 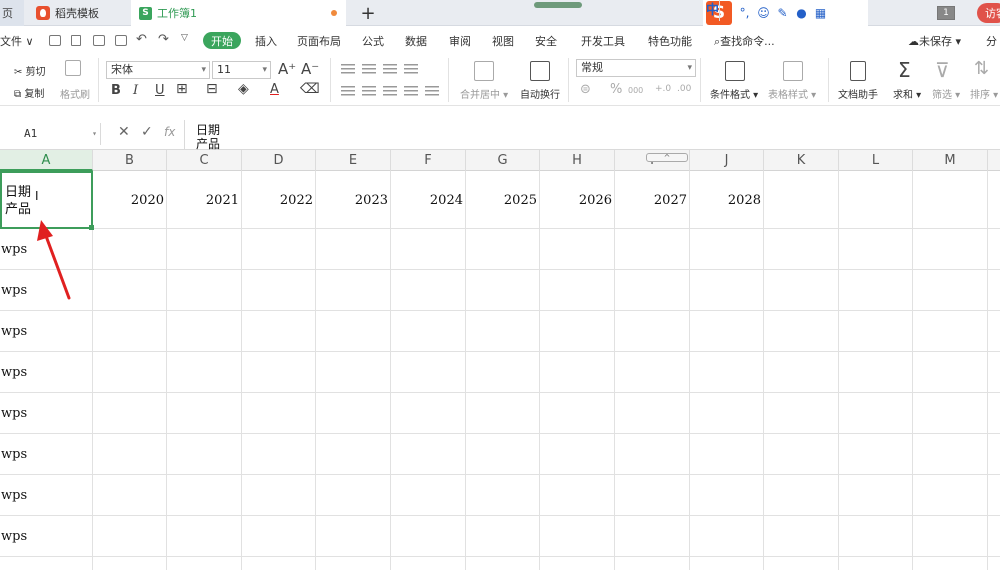 I want to click on quick-access-dropdown-icon: ▽, so click(x=184, y=38).